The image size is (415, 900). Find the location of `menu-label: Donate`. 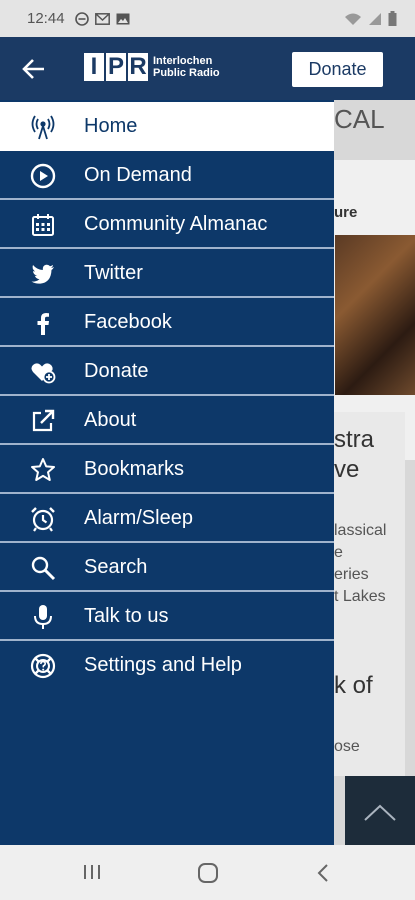

menu-label: Donate is located at coordinates (116, 371).